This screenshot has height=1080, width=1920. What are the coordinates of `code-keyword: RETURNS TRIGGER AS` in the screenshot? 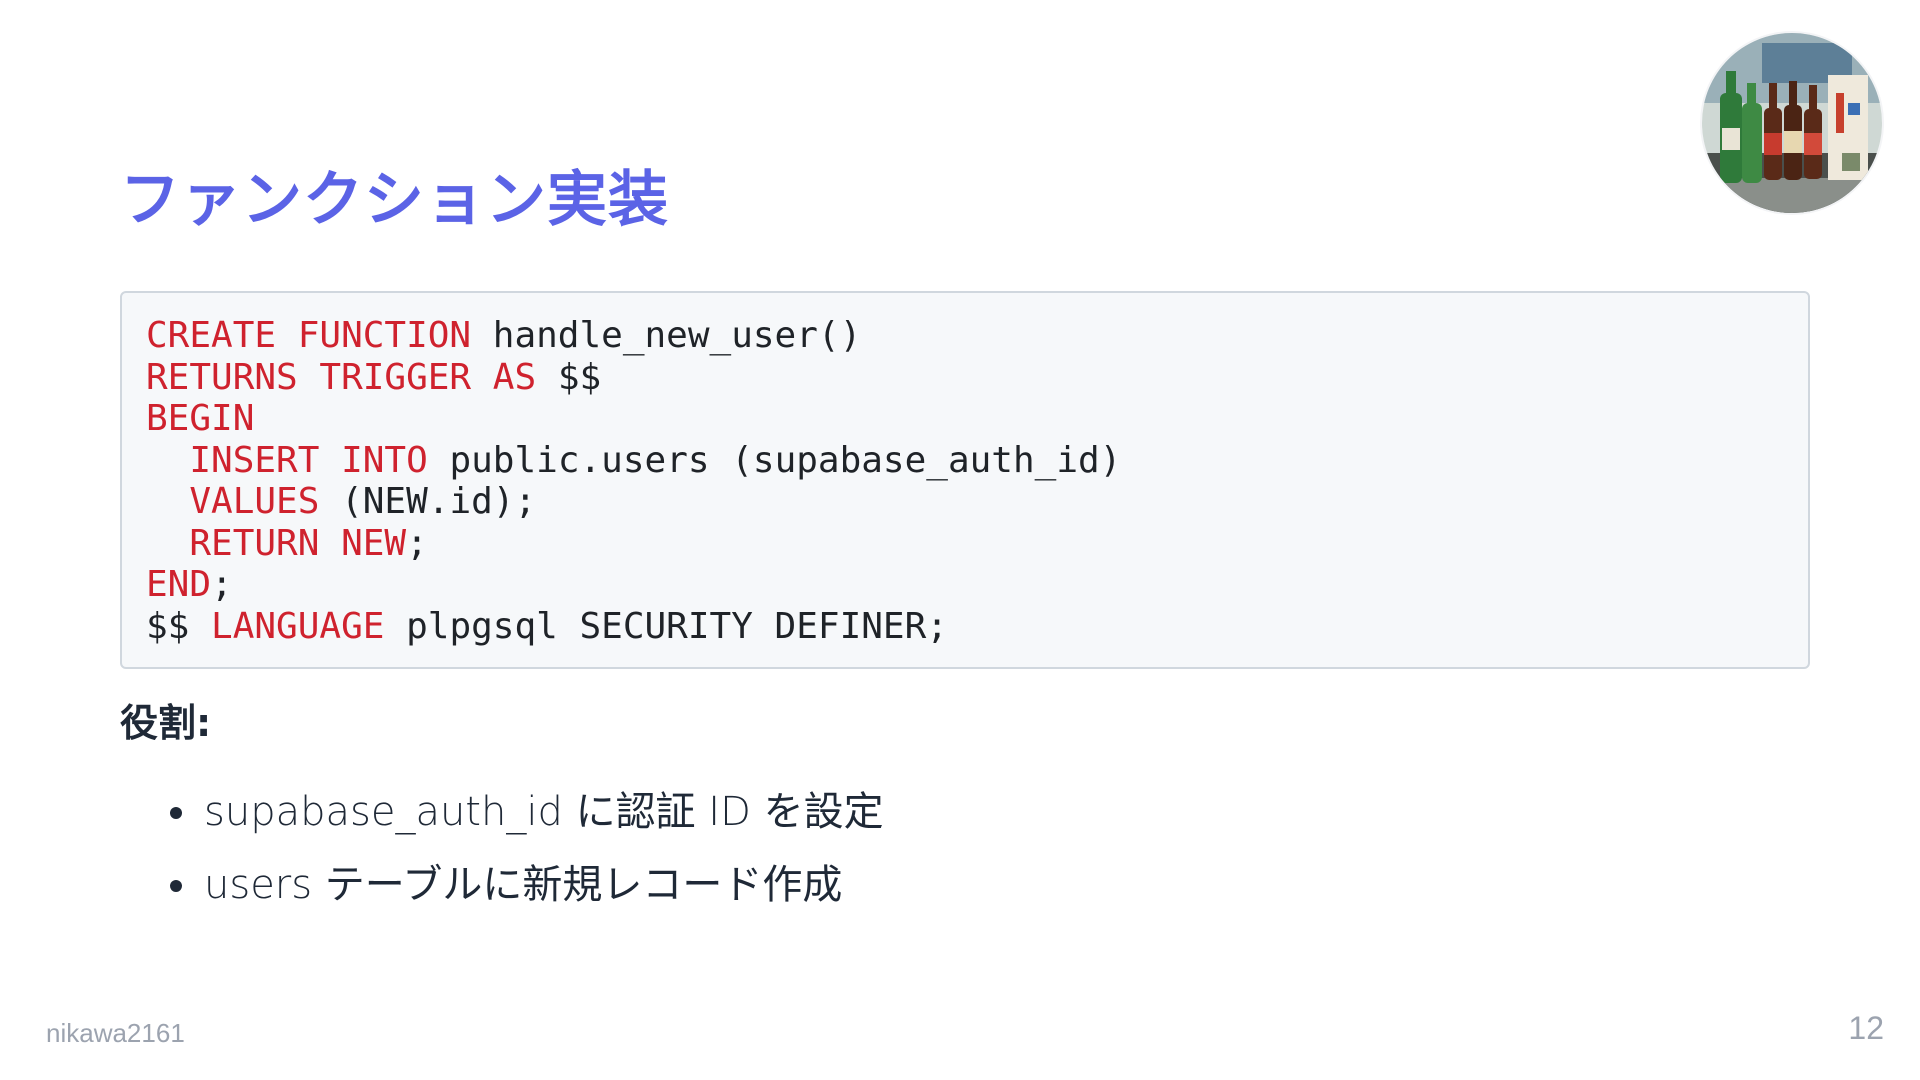 It's located at (341, 377).